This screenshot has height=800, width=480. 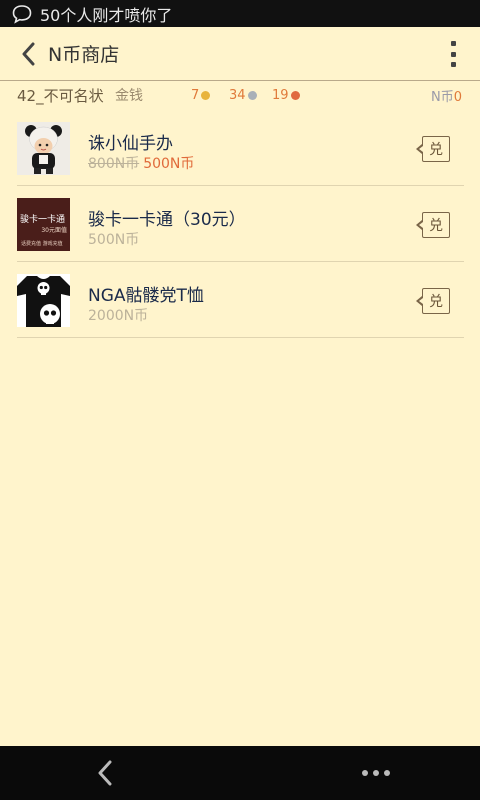 I want to click on thumb-card-value: 30元面值, so click(x=54, y=230).